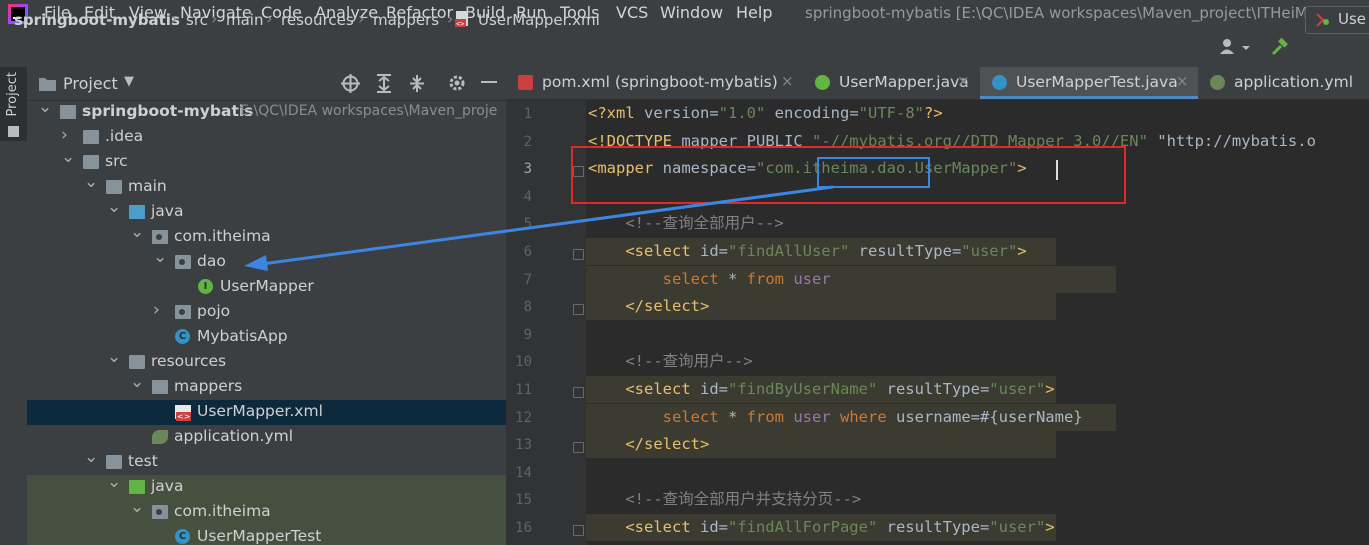 The width and height of the screenshot is (1369, 545). I want to click on line-number: 10, so click(523, 362).